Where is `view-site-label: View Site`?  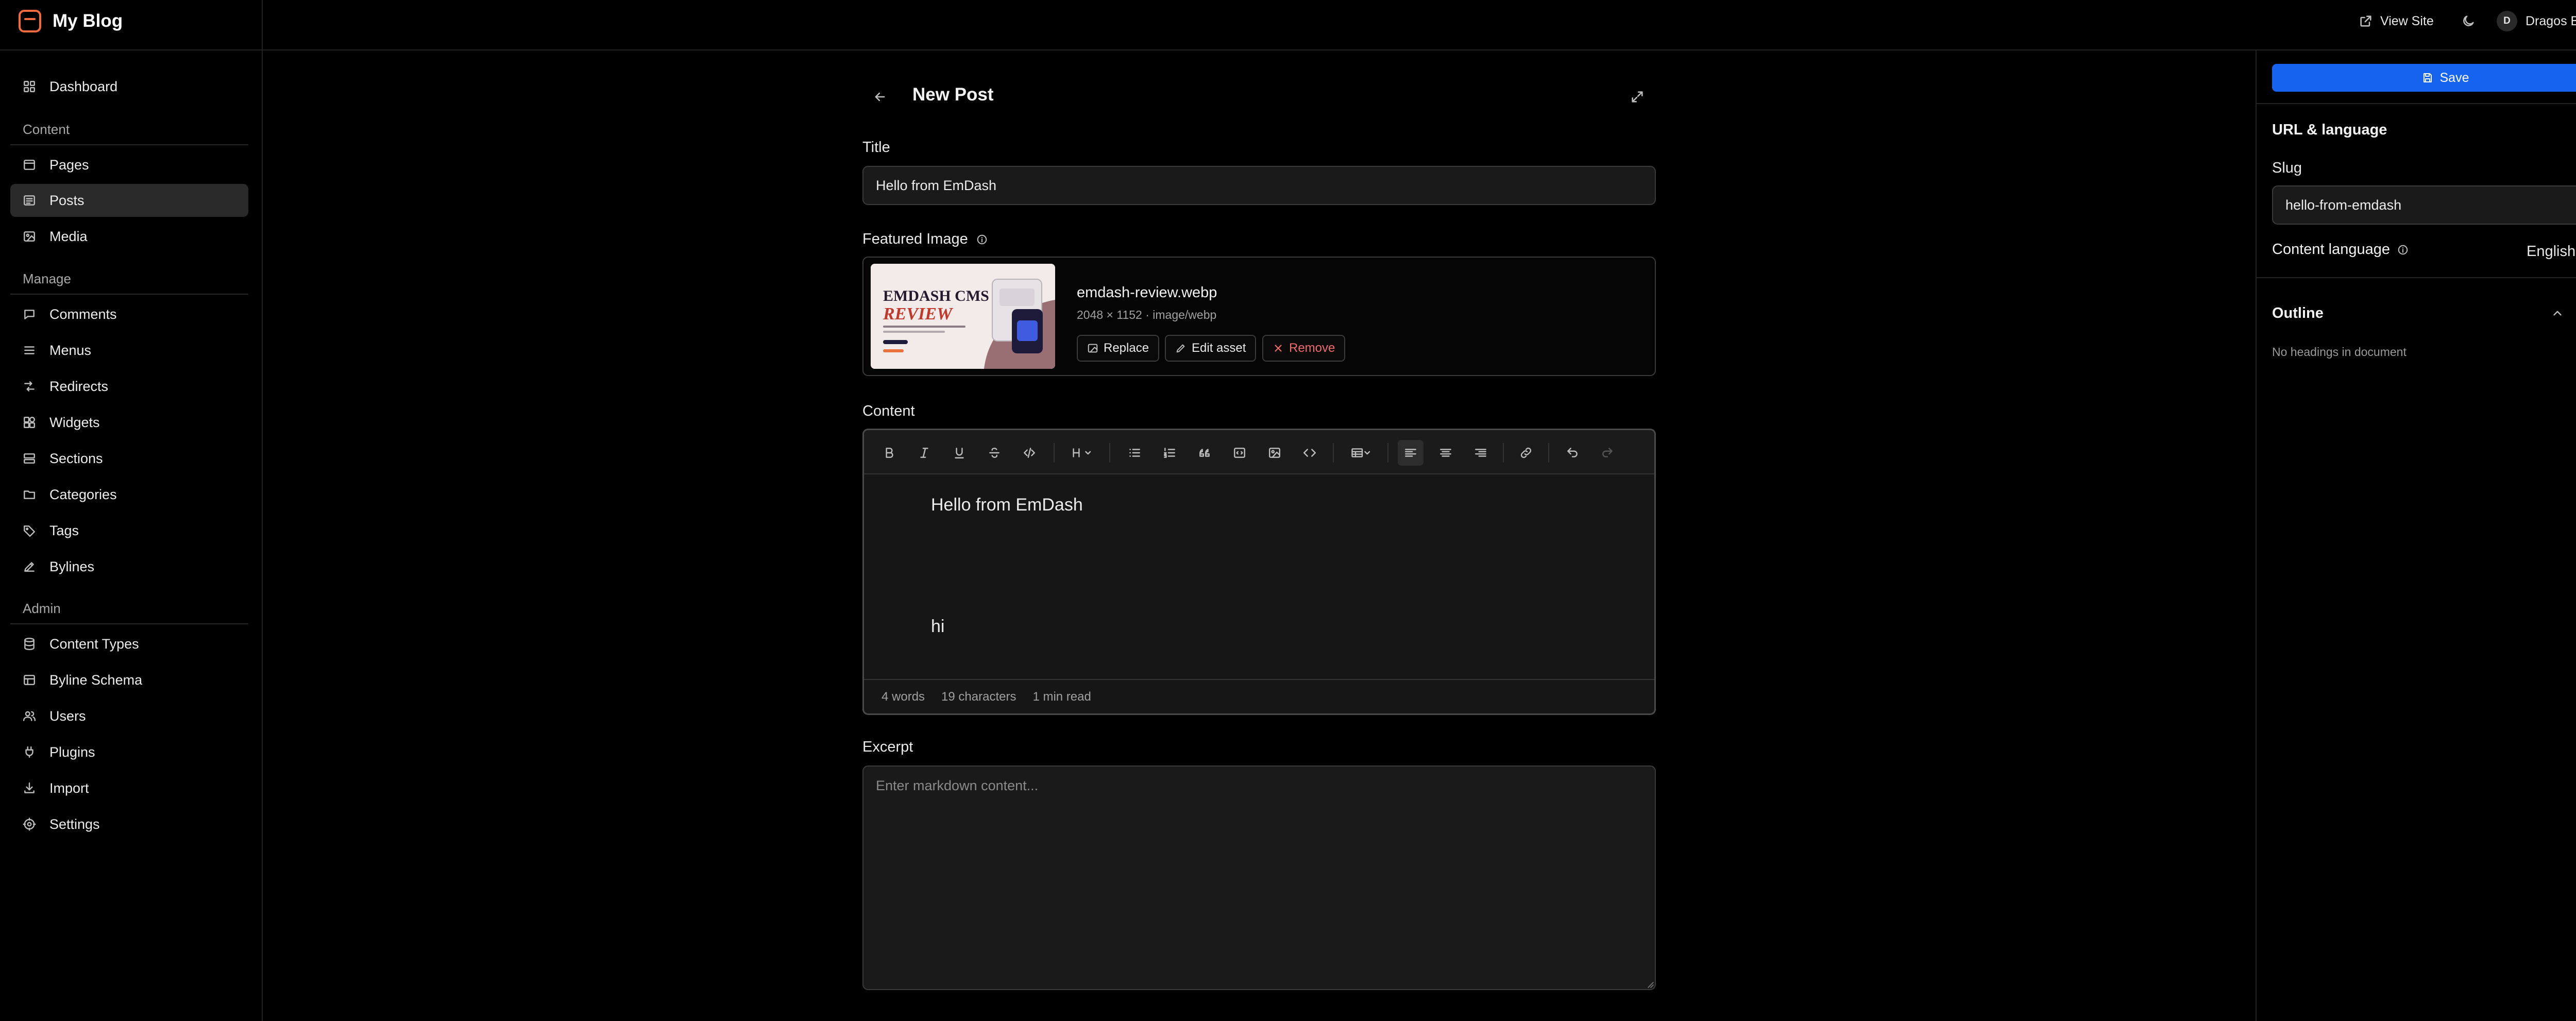
view-site-label: View Site is located at coordinates (2407, 20).